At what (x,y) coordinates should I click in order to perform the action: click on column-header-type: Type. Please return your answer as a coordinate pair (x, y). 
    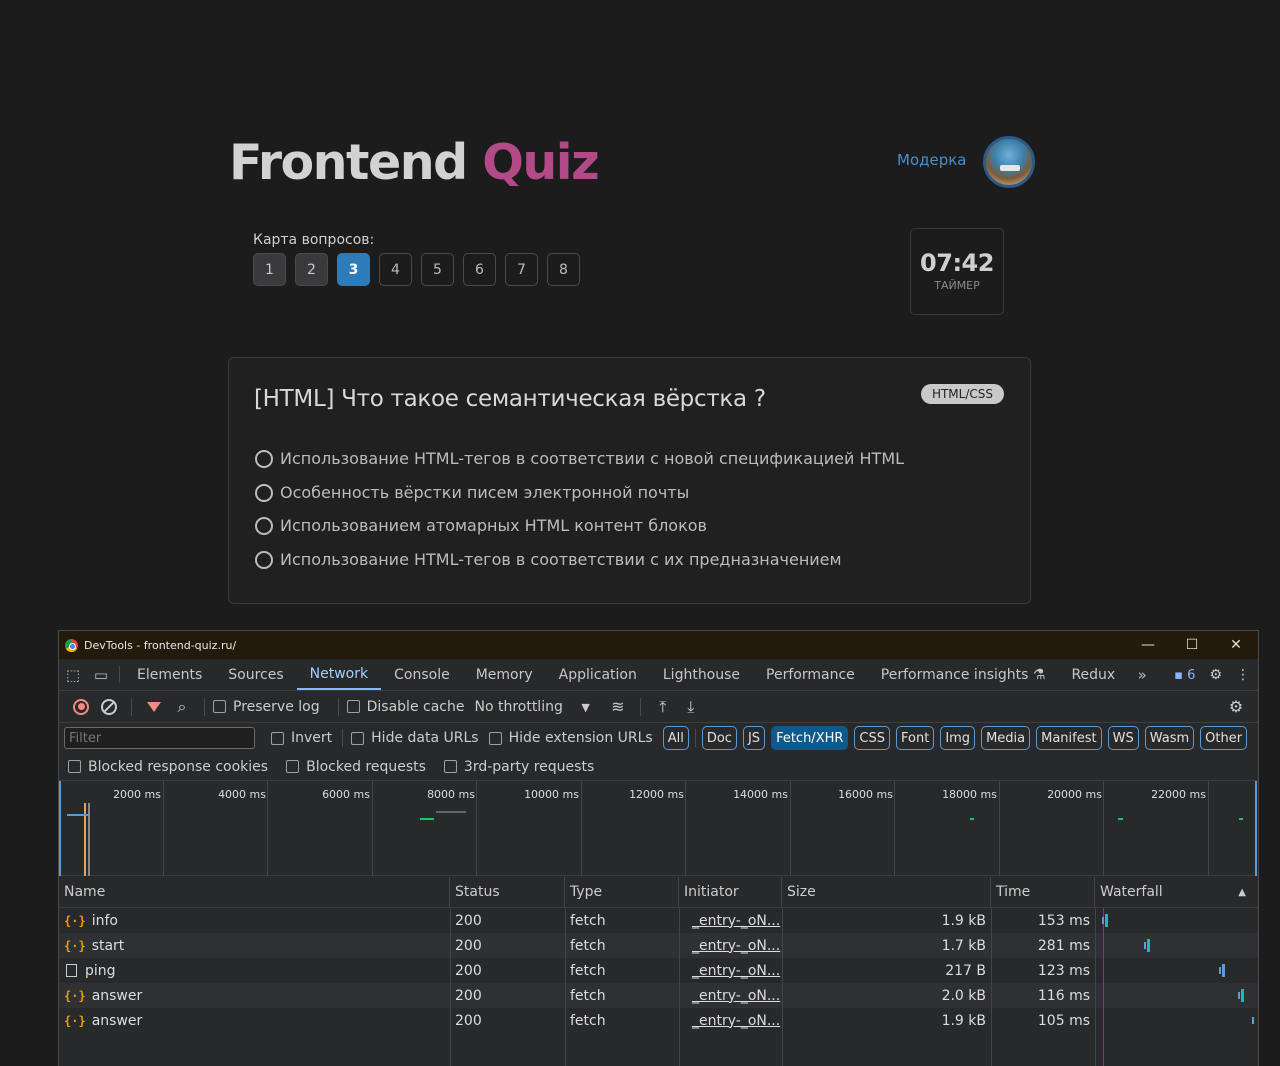
    Looking at the image, I should click on (622, 892).